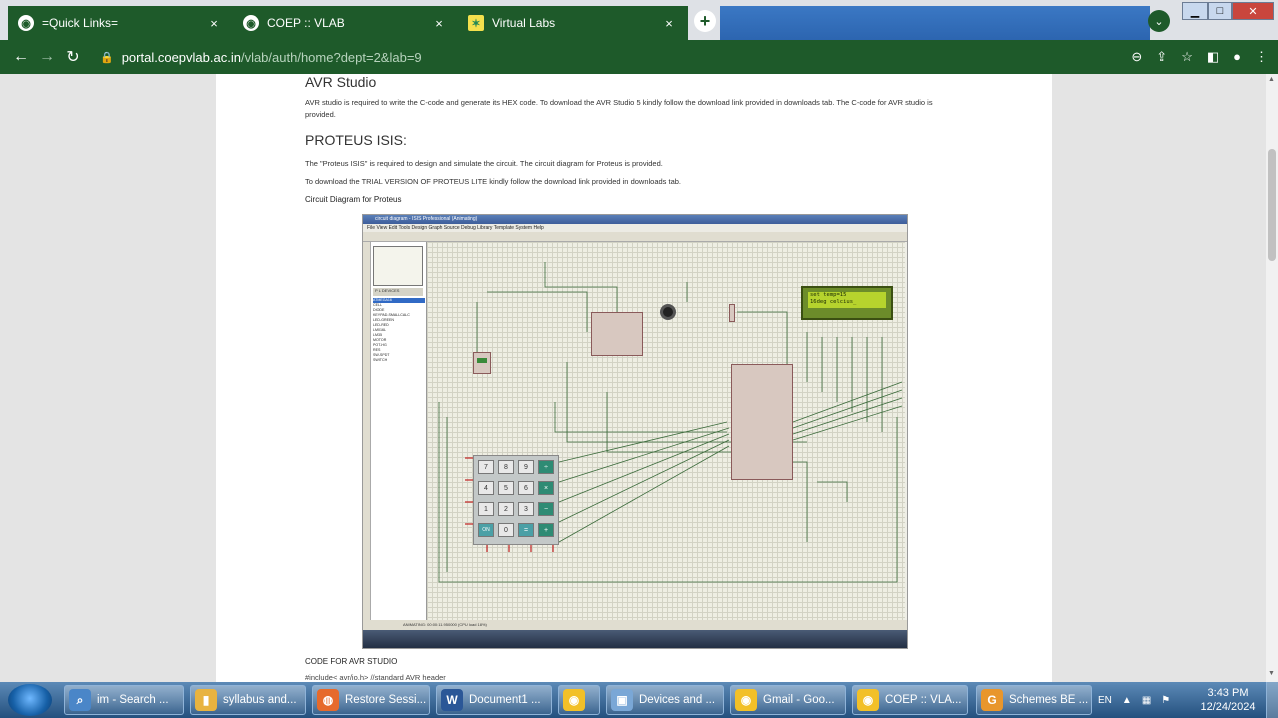 This screenshot has height=718, width=1278. I want to click on back-arrow-icon: ←, so click(21, 57).